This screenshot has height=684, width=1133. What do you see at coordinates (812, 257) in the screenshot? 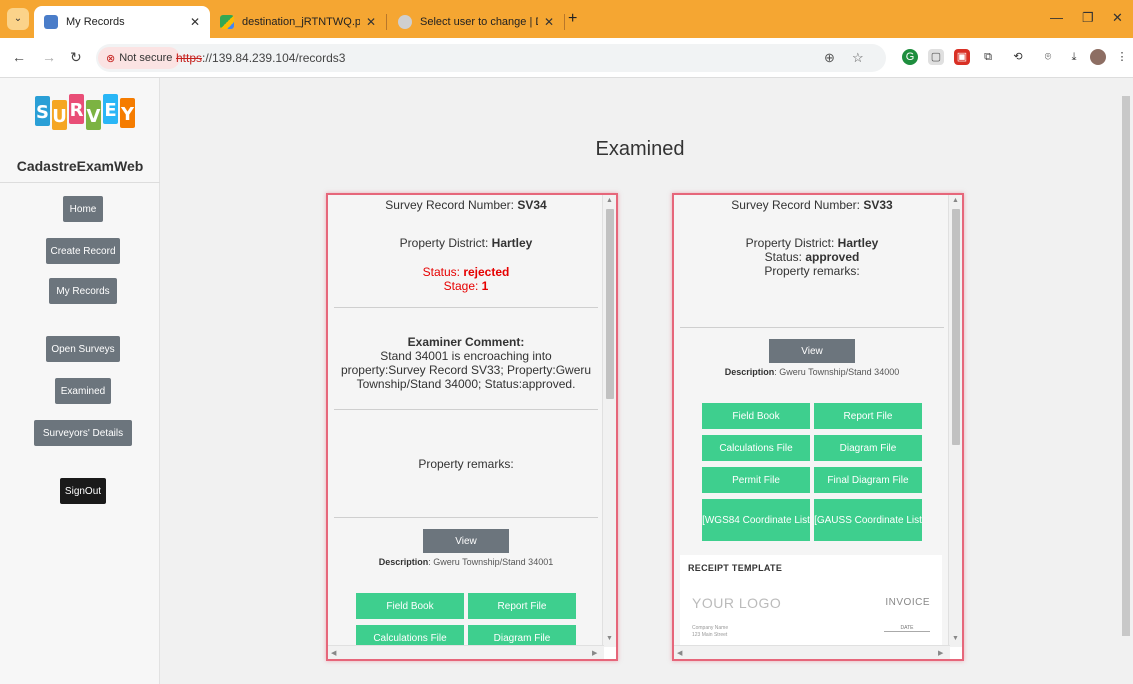
I see `status-line: Status: approved` at bounding box center [812, 257].